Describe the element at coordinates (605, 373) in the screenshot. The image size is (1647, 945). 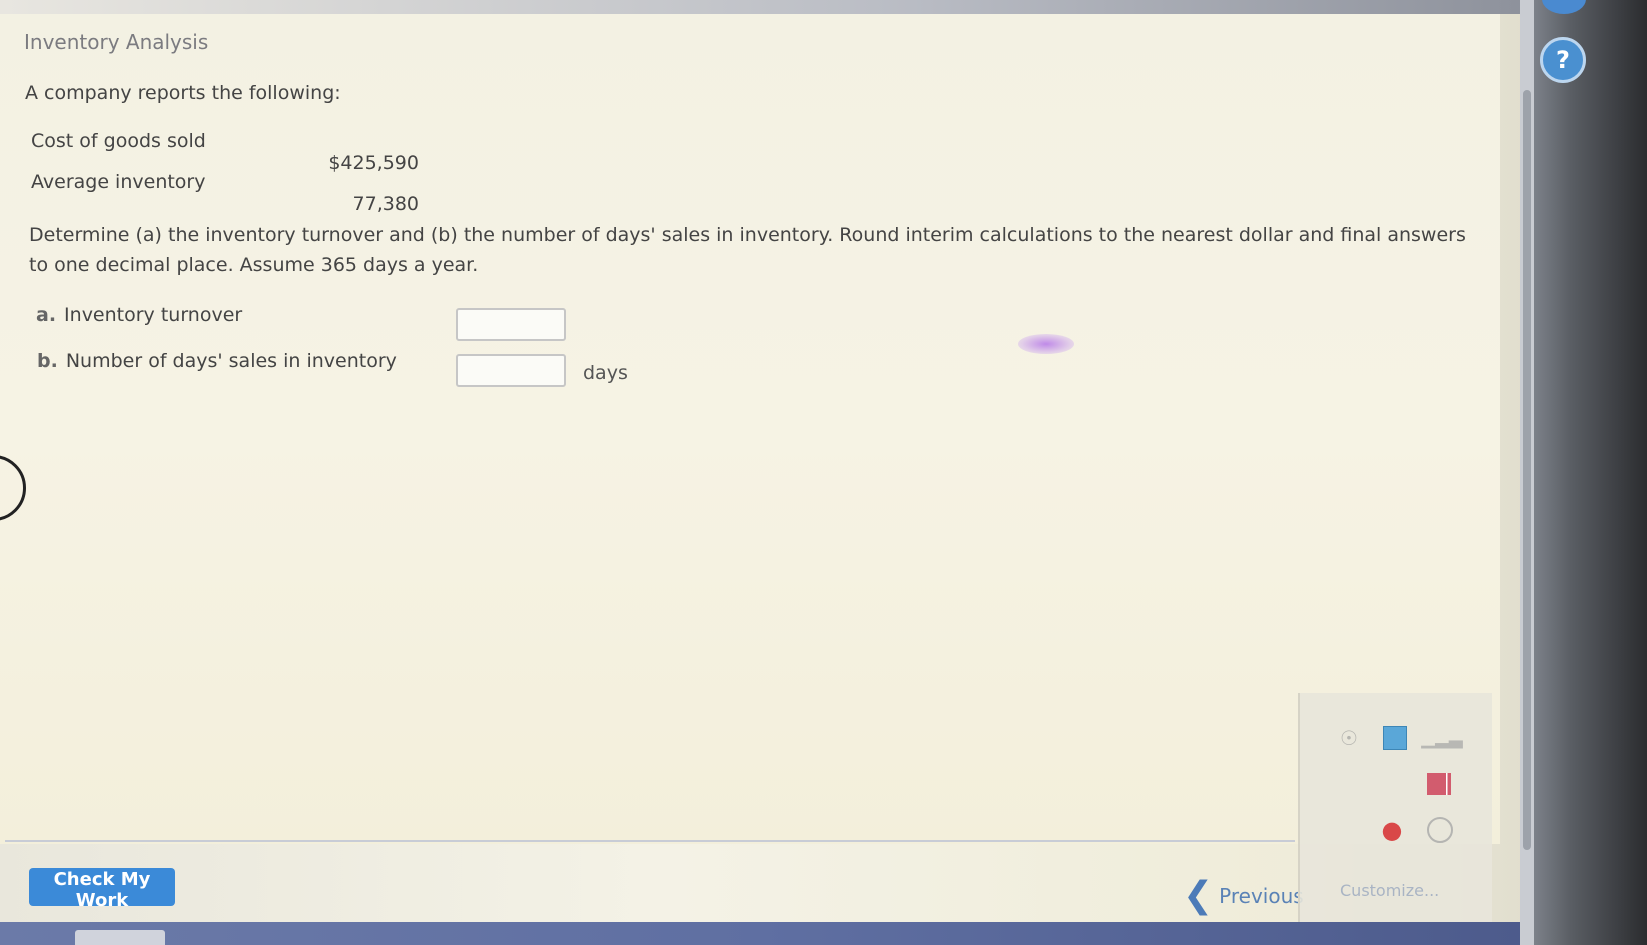
I see `unit-label: days` at that location.